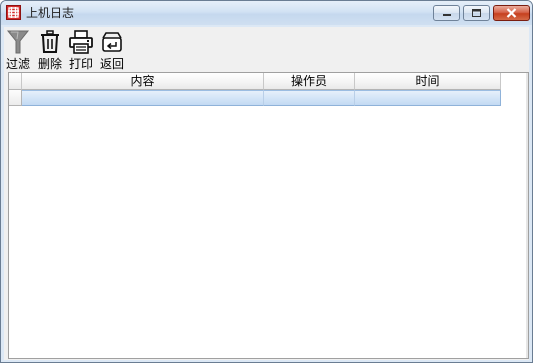 Image resolution: width=533 pixels, height=363 pixels. I want to click on minimize-icon, so click(447, 15).